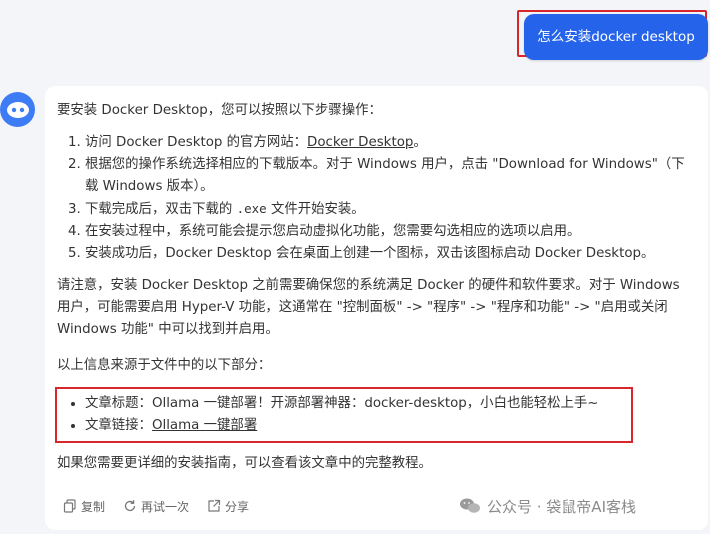  I want to click on wechat-watermark: 公众号 · 袋鼠帝AI客栈, so click(547, 506).